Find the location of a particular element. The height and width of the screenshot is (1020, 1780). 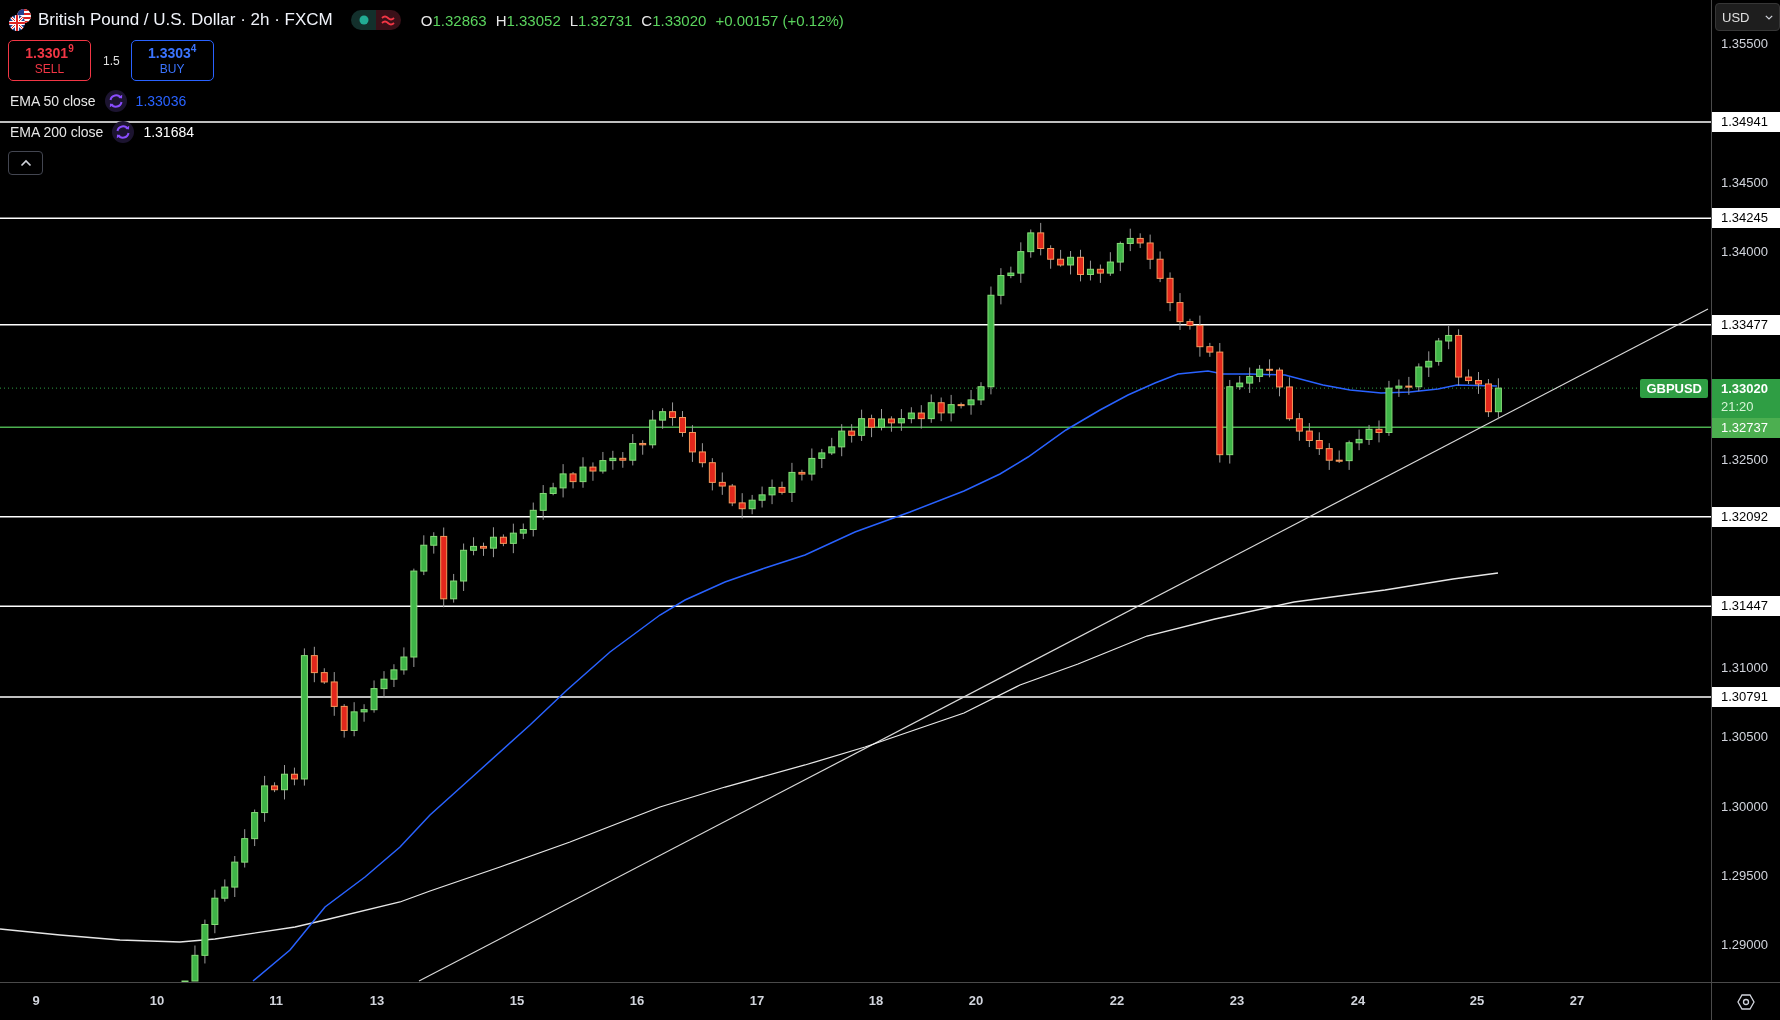

price-level-label: 1.34245 is located at coordinates (1746, 218).